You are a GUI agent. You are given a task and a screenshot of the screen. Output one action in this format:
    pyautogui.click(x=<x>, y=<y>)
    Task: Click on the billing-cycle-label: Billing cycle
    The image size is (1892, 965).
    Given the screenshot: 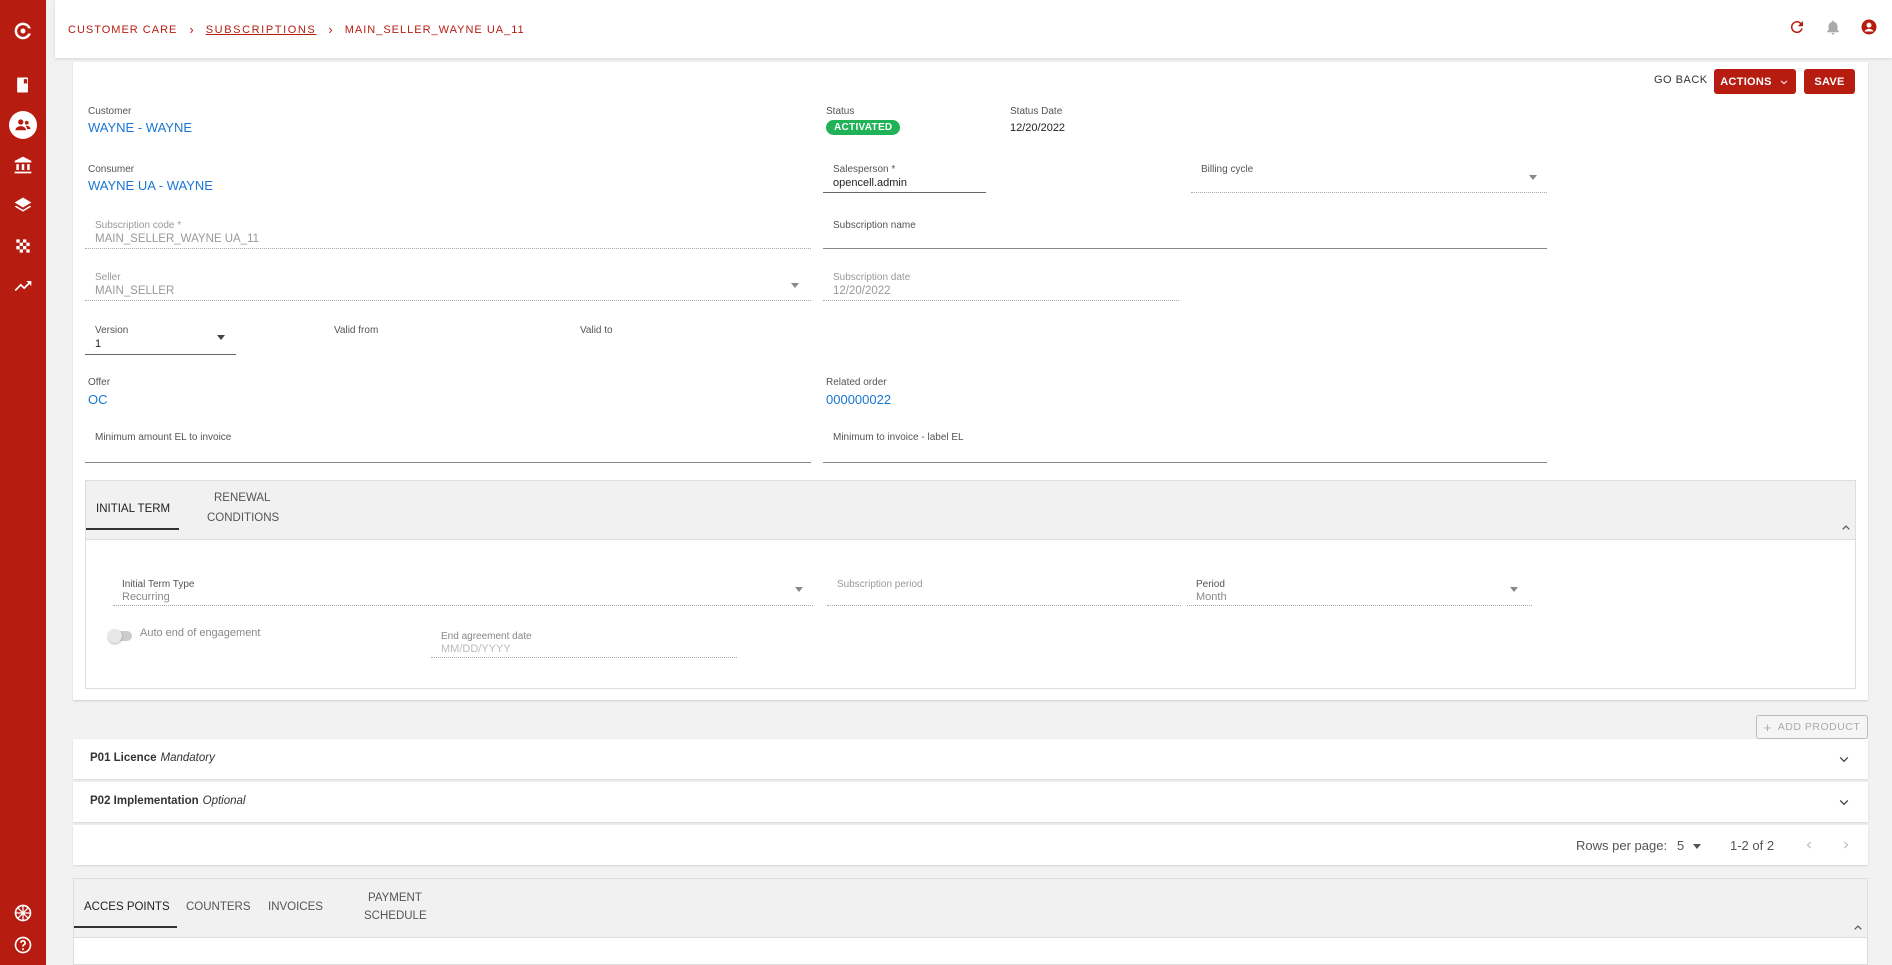 What is the action you would take?
    pyautogui.click(x=1227, y=169)
    